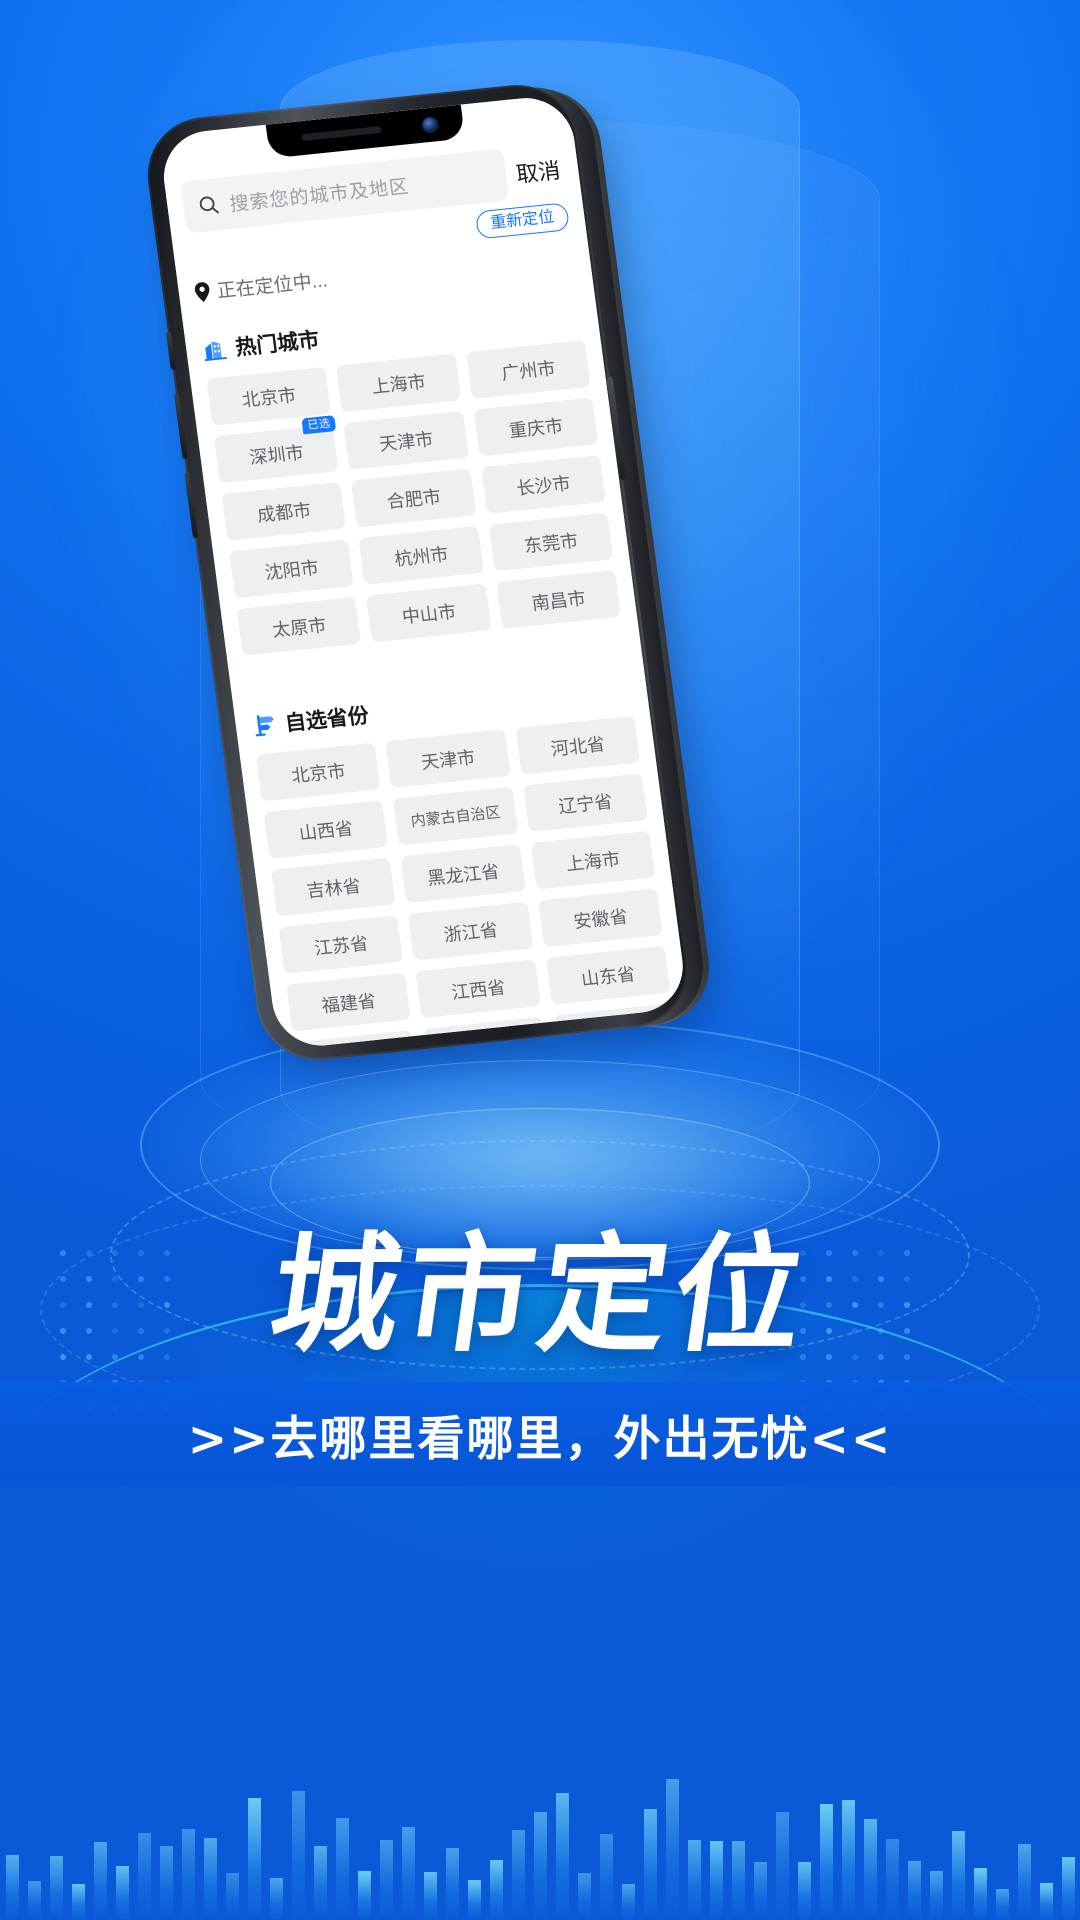 The width and height of the screenshot is (1080, 1920). What do you see at coordinates (471, 931) in the screenshot?
I see `city-chip: 浙江省` at bounding box center [471, 931].